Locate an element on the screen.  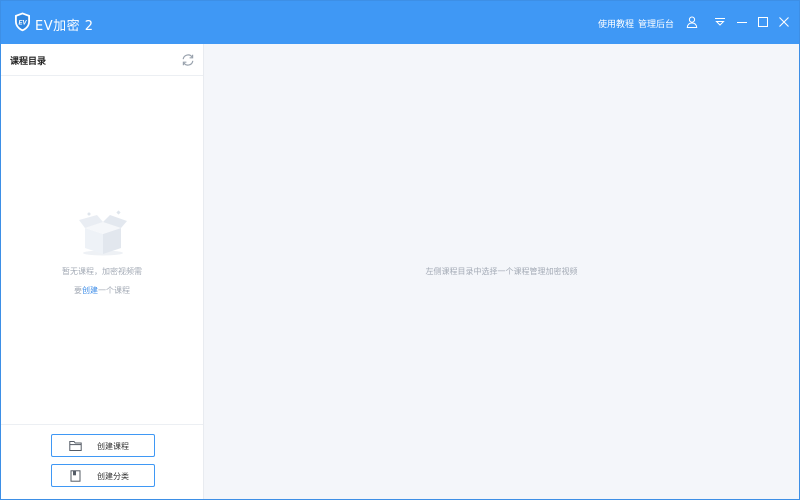
create-hint-suffix: 一个课程 is located at coordinates (114, 290).